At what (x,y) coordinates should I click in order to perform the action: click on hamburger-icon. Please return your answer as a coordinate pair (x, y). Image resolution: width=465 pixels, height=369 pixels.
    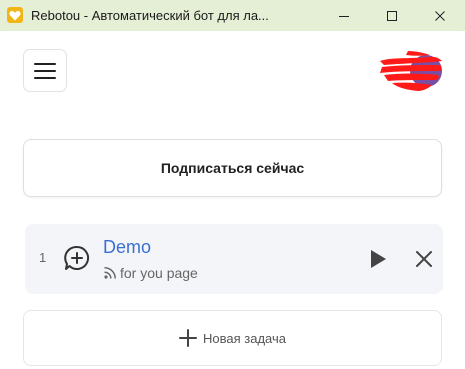
    Looking at the image, I should click on (45, 70).